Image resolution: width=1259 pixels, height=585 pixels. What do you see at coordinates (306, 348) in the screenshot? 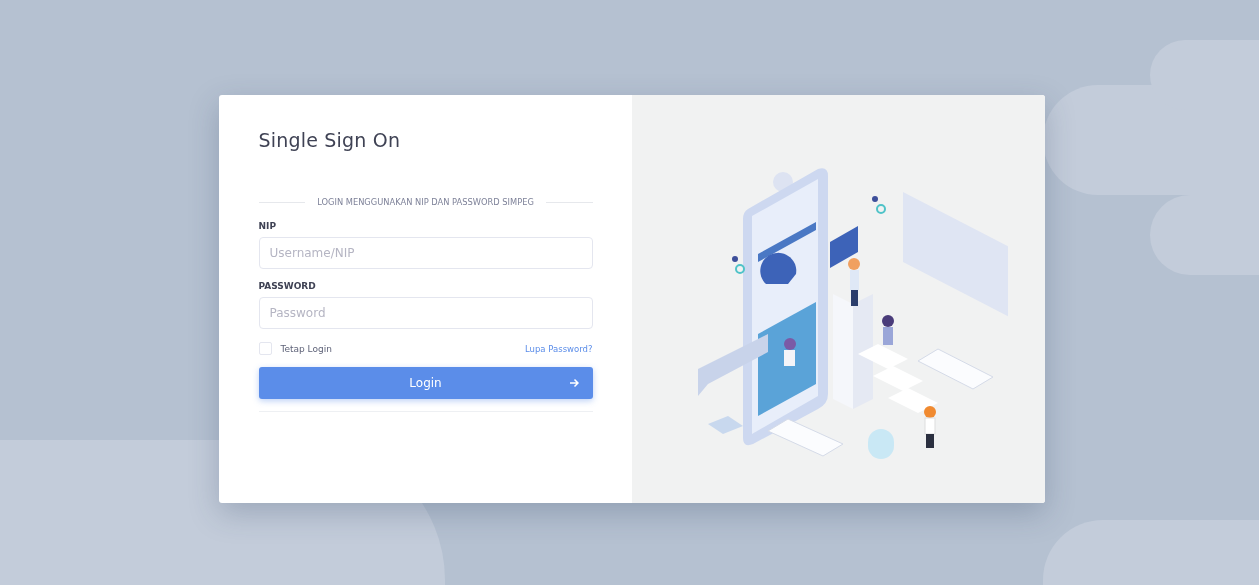
I see `checkbox-label: Tetap Login` at bounding box center [306, 348].